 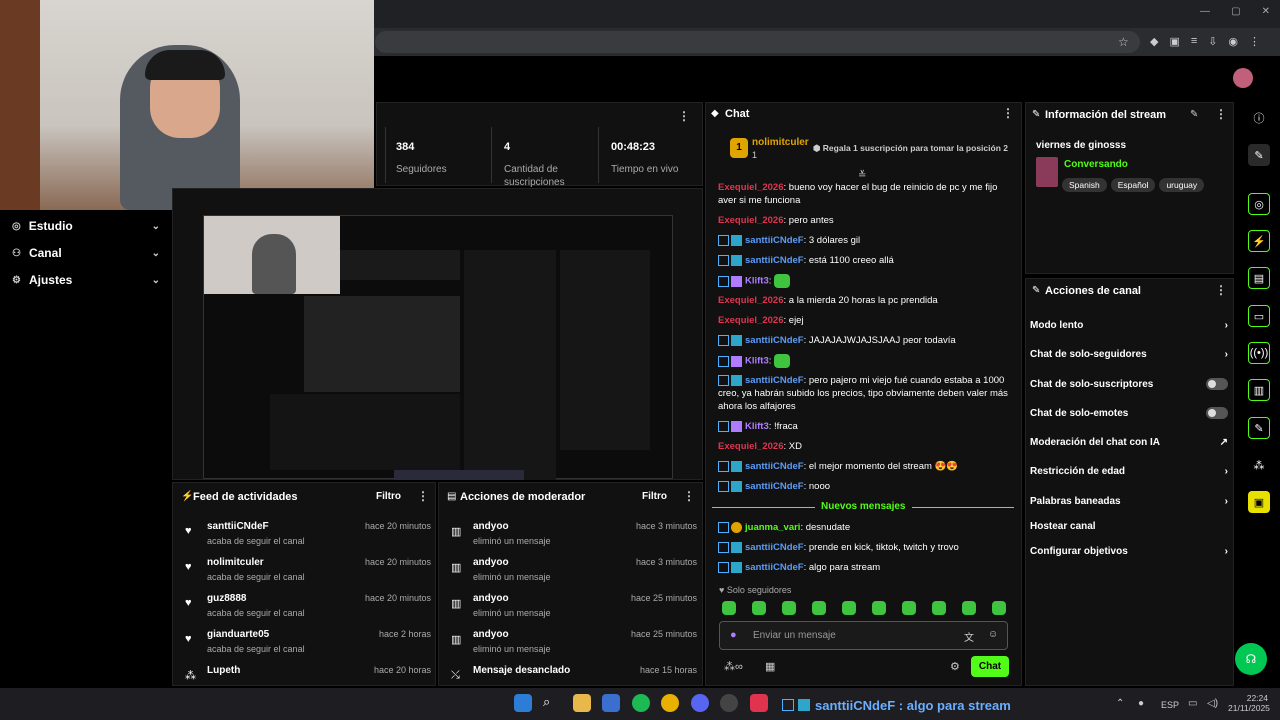 What do you see at coordinates (1259, 316) in the screenshot?
I see `chat-bubble-icon: ▭` at bounding box center [1259, 316].